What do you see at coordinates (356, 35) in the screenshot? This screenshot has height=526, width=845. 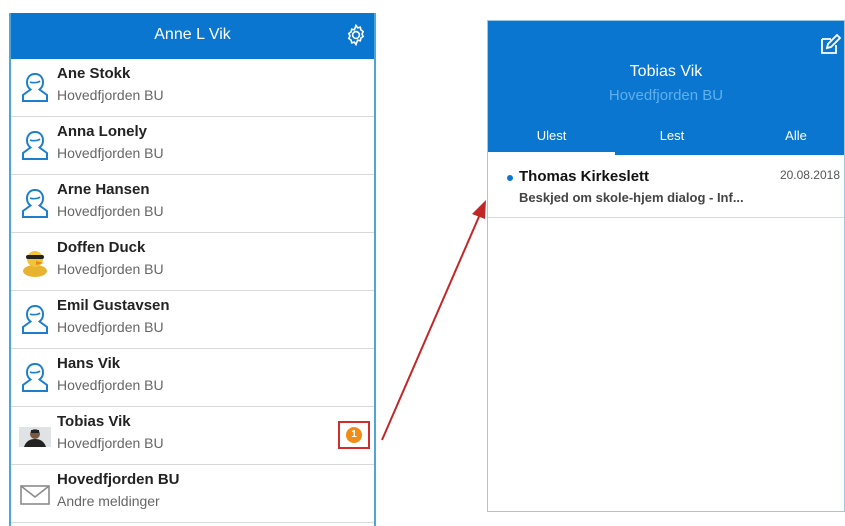 I see `gear-icon` at bounding box center [356, 35].